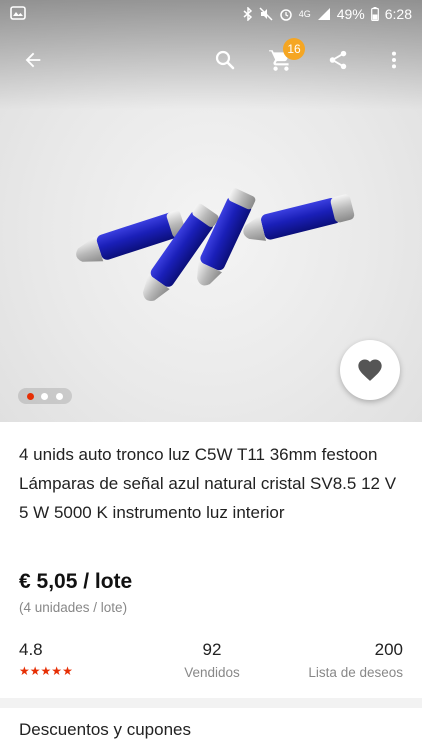  Describe the element at coordinates (18, 14) in the screenshot. I see `gallery-notification-icon` at that location.